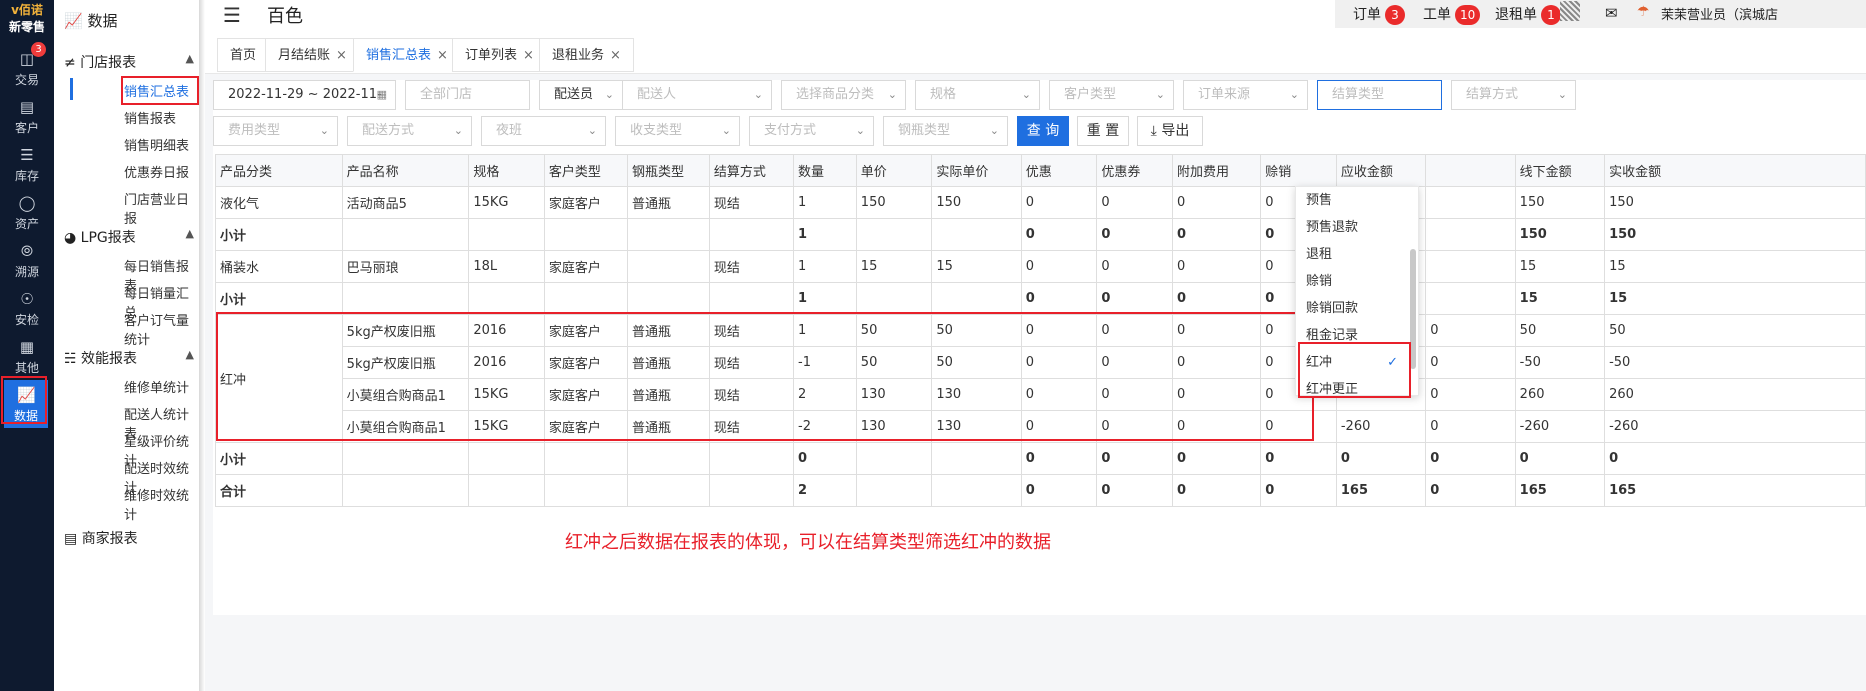  I want to click on customer-type-select: 客户类型 ⌄, so click(1111, 95).